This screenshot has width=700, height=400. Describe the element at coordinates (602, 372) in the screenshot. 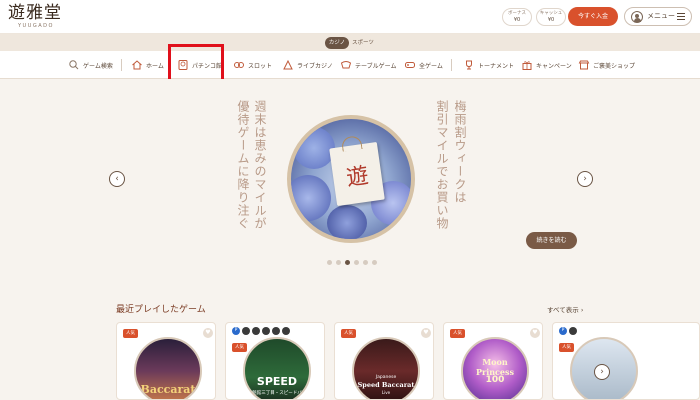

I see `recent-next-button: ›` at that location.